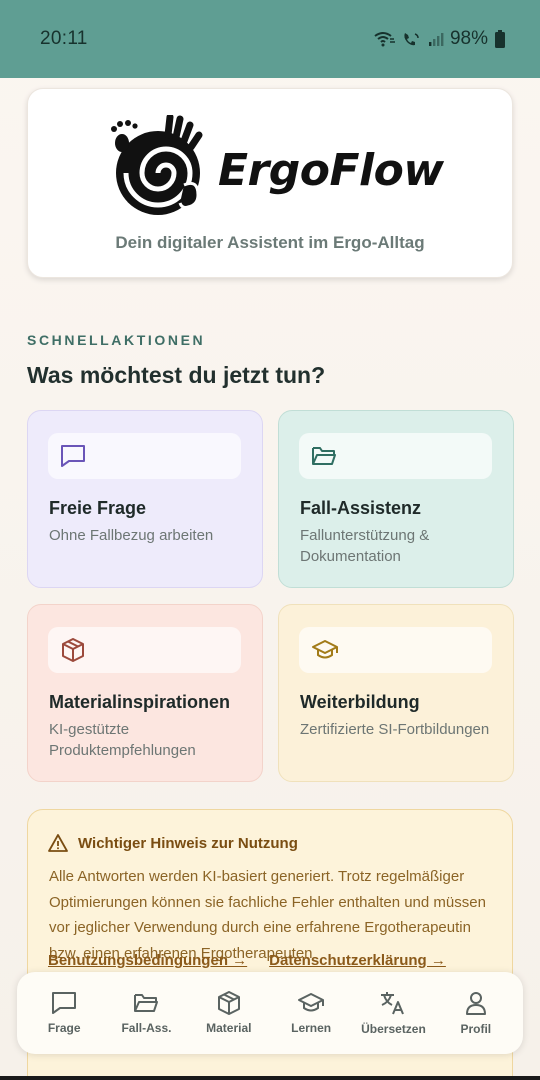 This screenshot has width=540, height=1080. What do you see at coordinates (384, 39) in the screenshot?
I see `wifi-call-icon` at bounding box center [384, 39].